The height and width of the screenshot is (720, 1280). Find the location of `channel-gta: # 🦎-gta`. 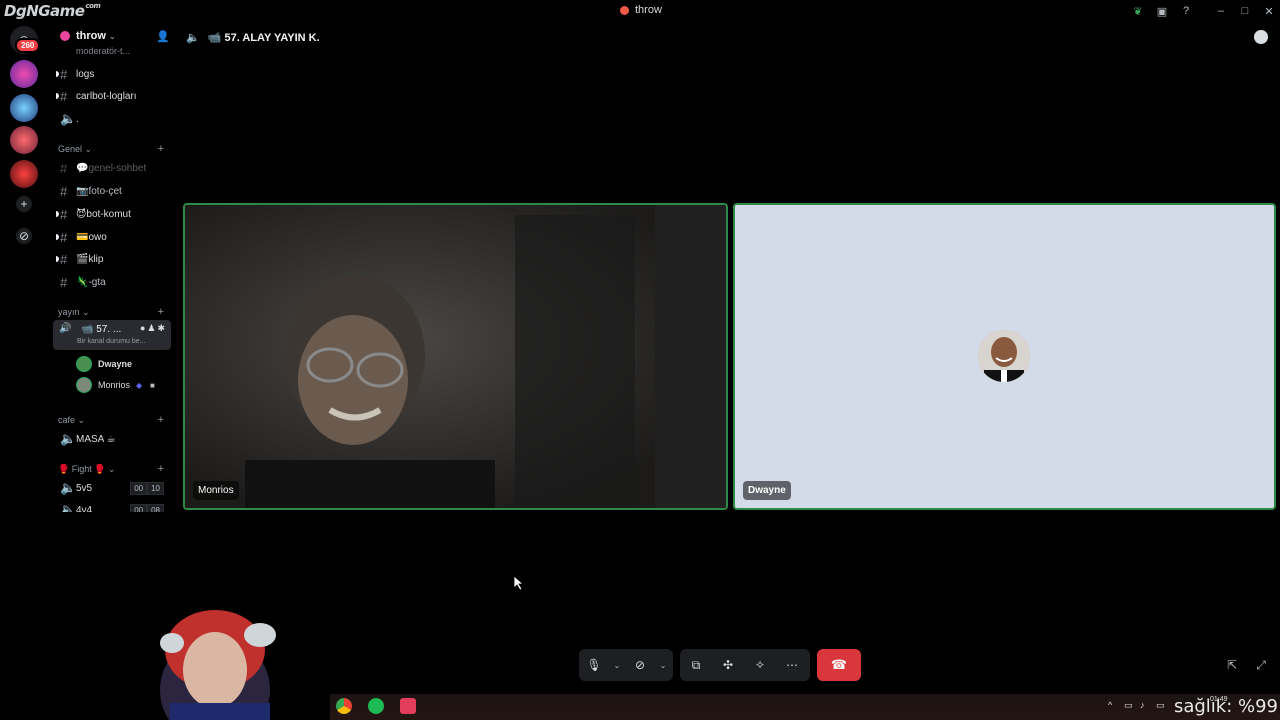

channel-gta: # 🦎-gta is located at coordinates (115, 282).